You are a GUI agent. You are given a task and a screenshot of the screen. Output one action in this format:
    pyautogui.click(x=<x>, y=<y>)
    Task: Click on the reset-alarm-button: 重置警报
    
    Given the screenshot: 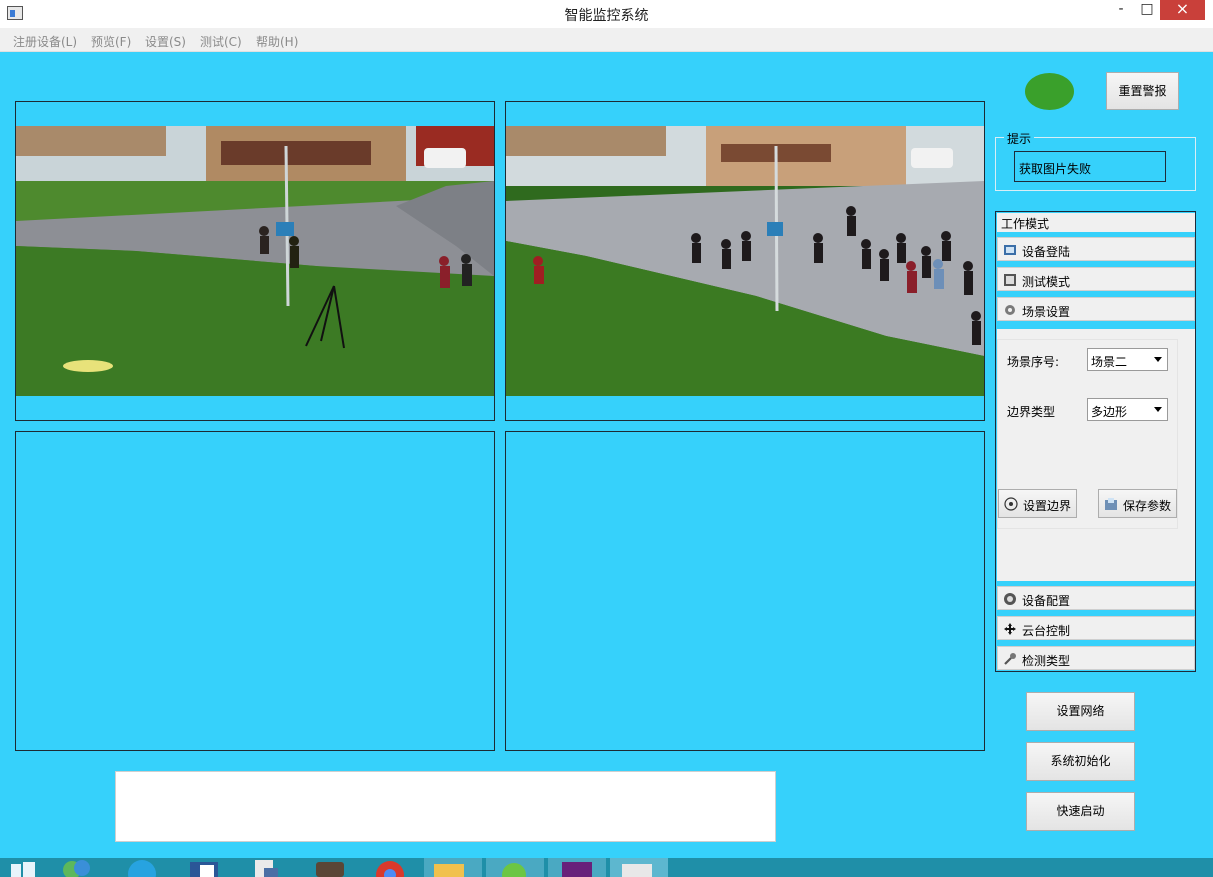 What is the action you would take?
    pyautogui.click(x=1142, y=91)
    